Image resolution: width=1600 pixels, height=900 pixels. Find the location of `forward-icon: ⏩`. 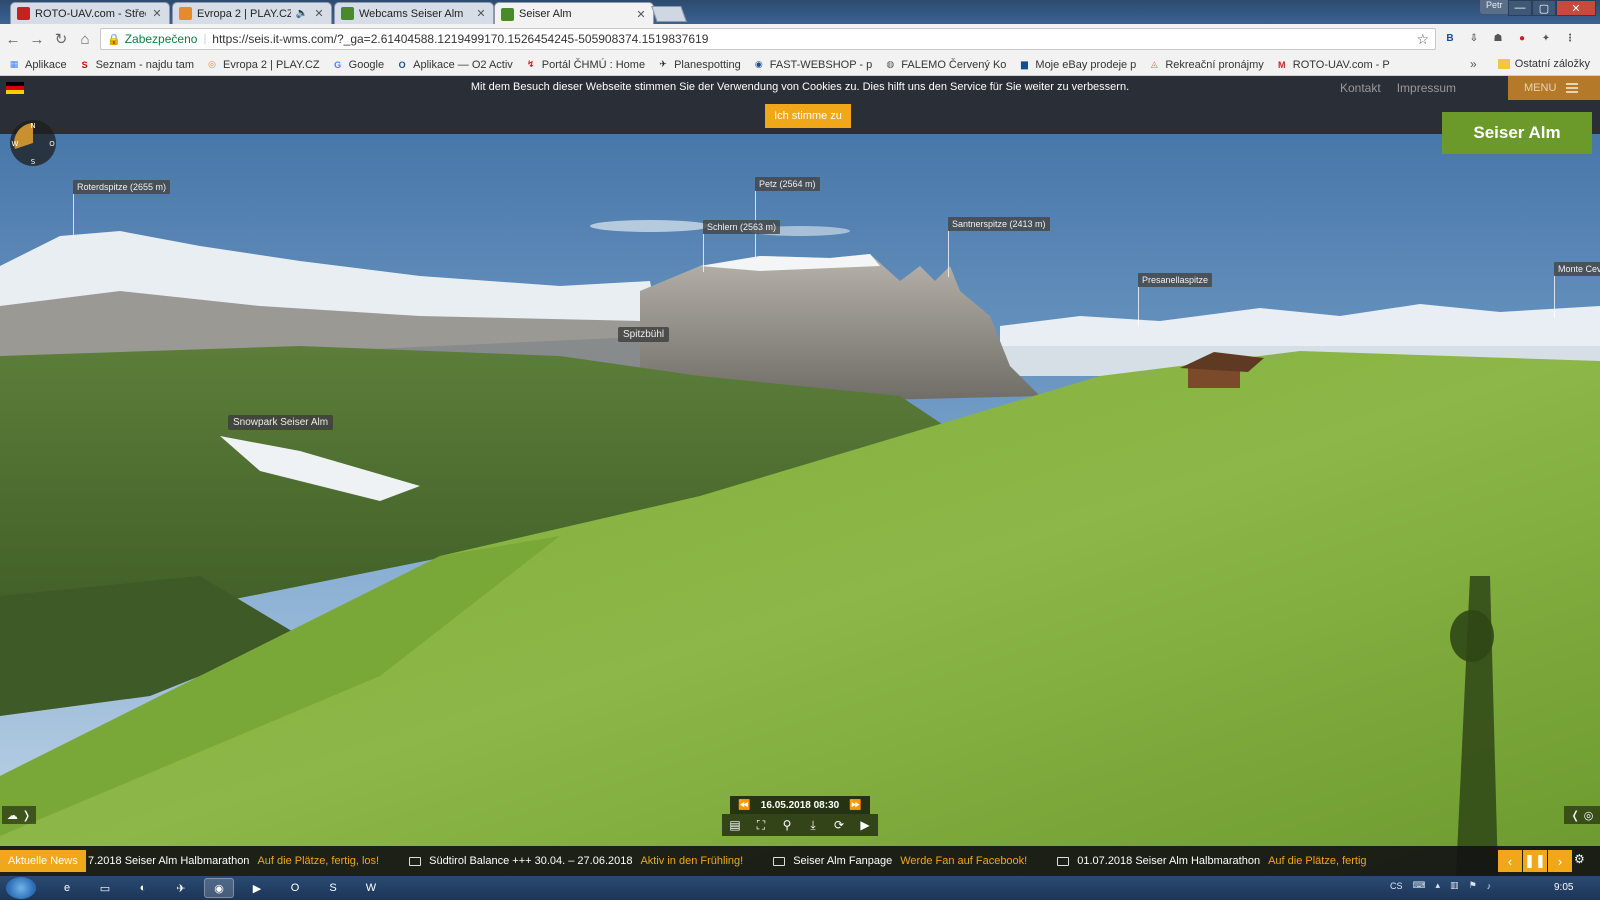

forward-icon: ⏩ is located at coordinates (855, 805).